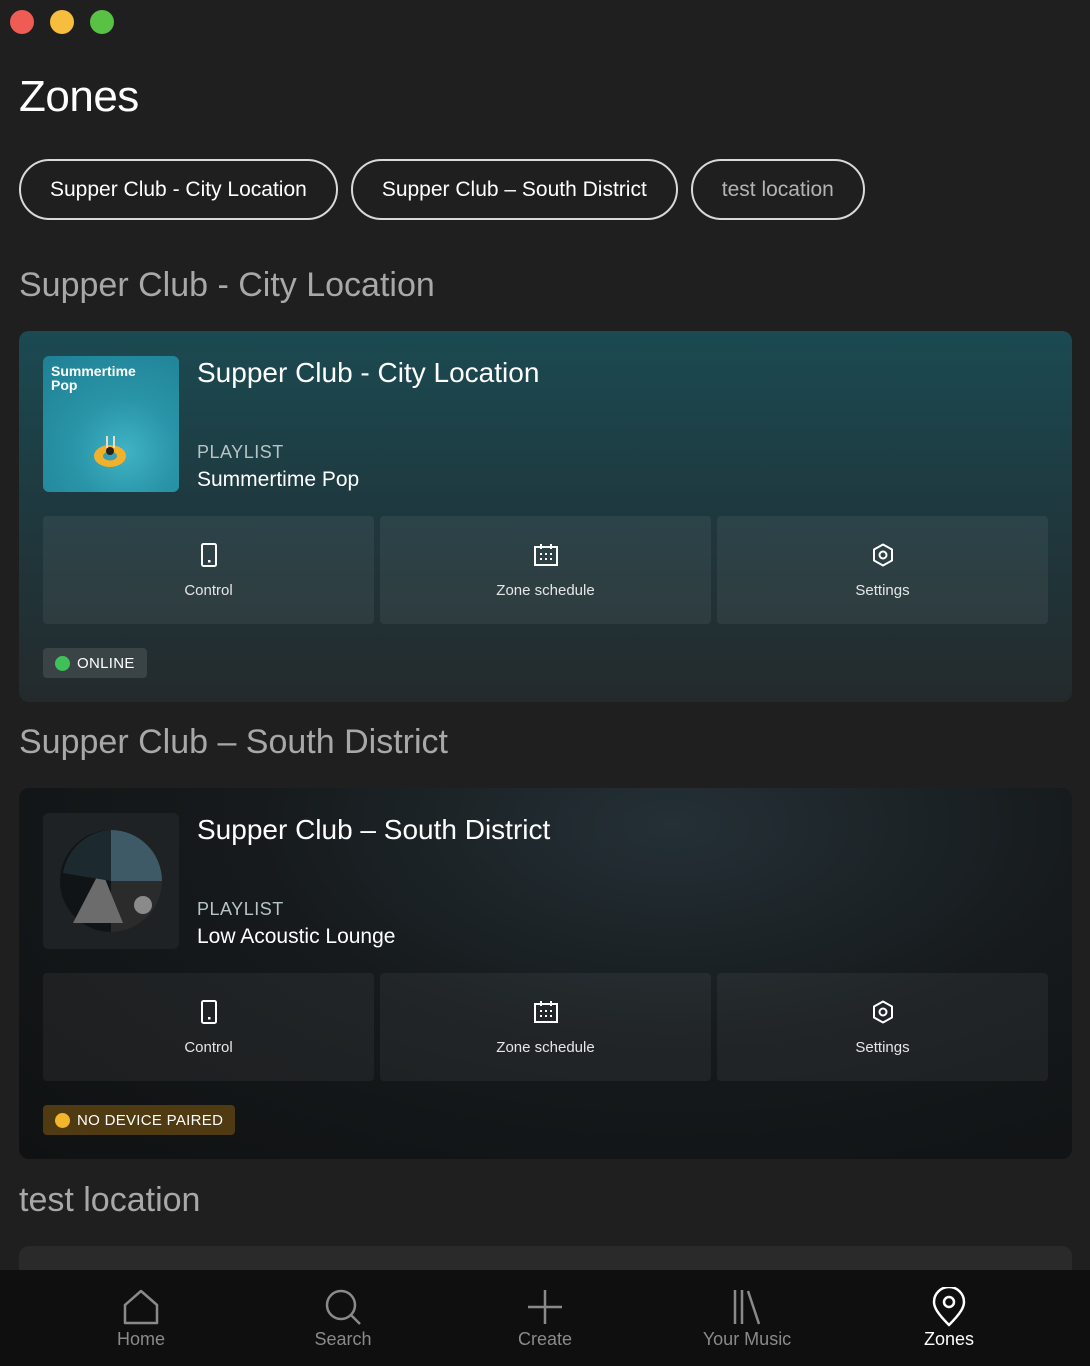  Describe the element at coordinates (296, 937) in the screenshot. I see `playlist-name: Low Acoustic Lounge` at that location.